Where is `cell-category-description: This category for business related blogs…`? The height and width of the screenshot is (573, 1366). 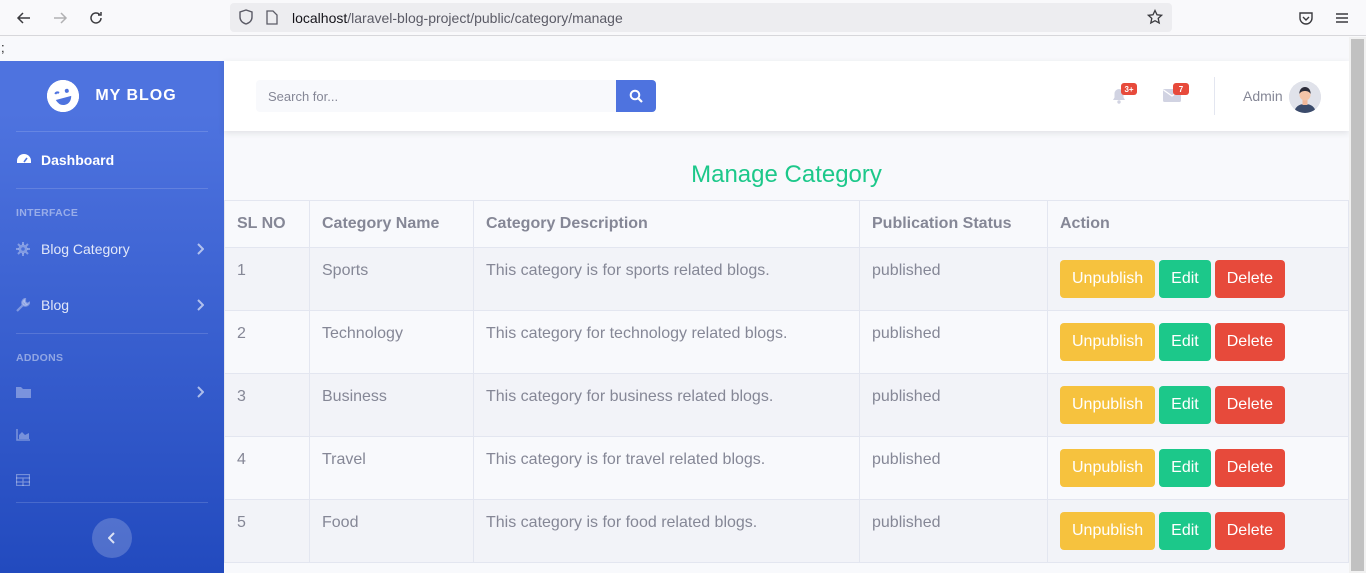 cell-category-description: This category for business related blogs… is located at coordinates (666, 405).